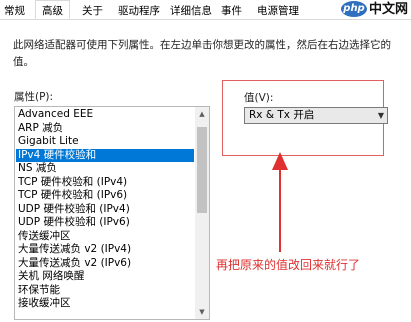 The width and height of the screenshot is (411, 322). What do you see at coordinates (202, 312) in the screenshot?
I see `scroll-down-icon: ▼` at bounding box center [202, 312].